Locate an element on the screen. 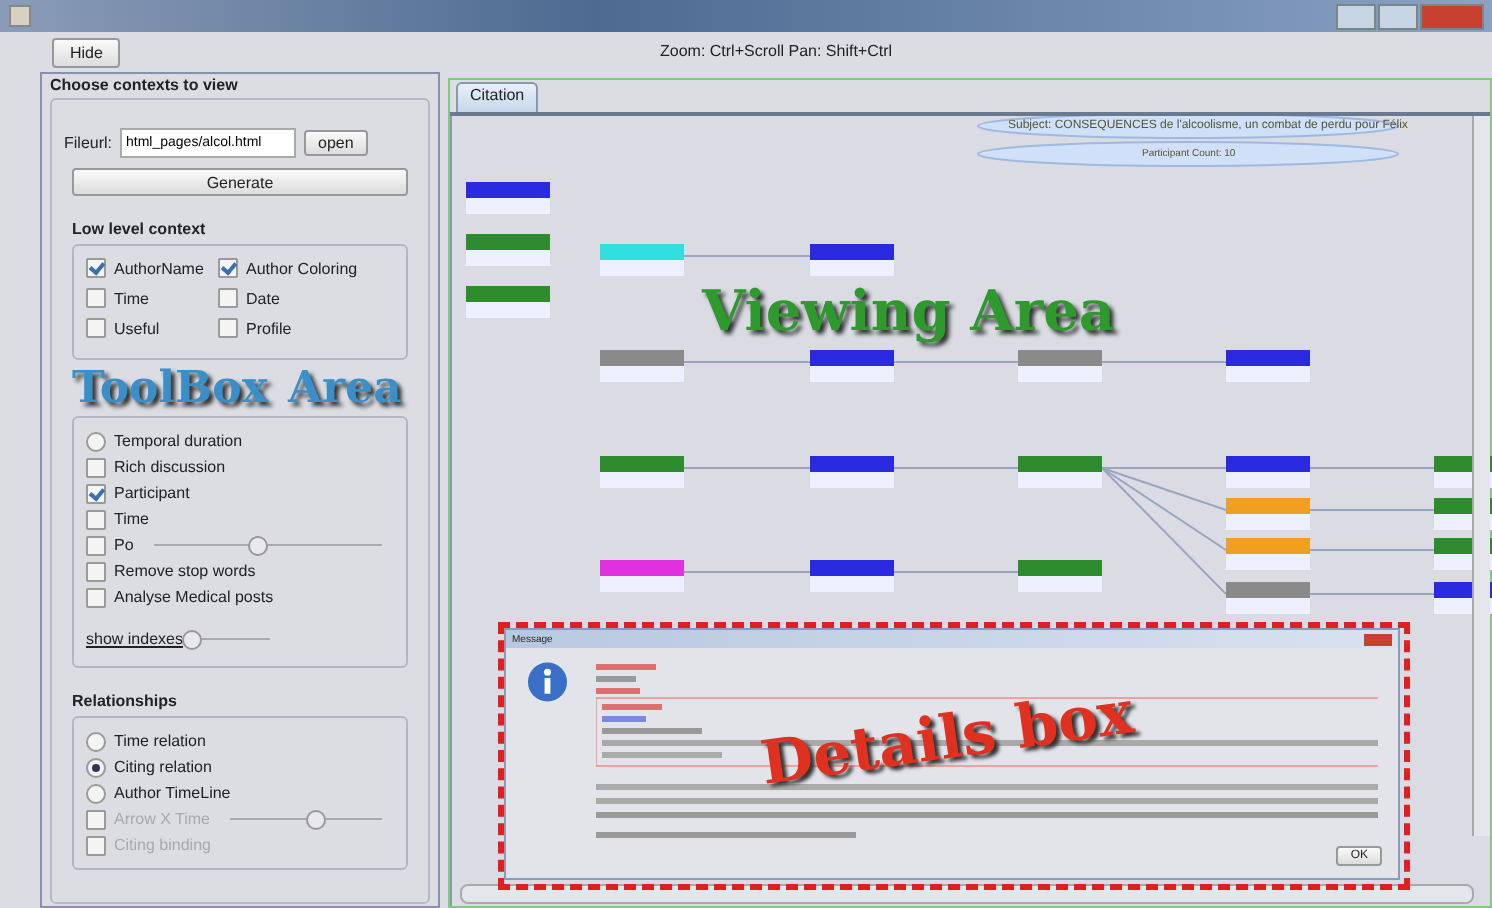 This screenshot has width=1492, height=908. open-button: open is located at coordinates (336, 142).